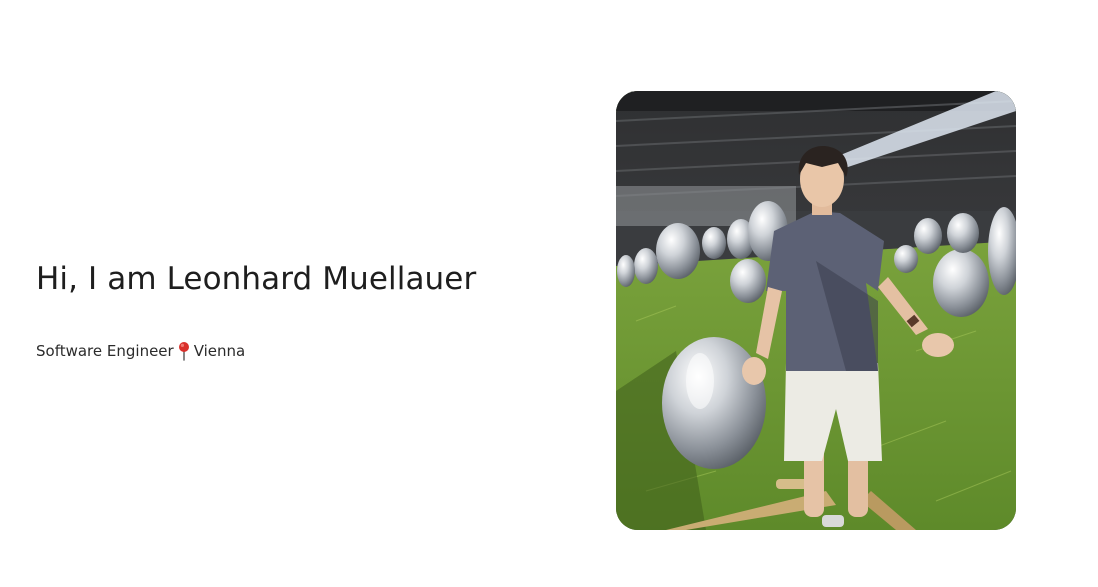 The height and width of the screenshot is (587, 1098). I want to click on role-text: Software Engineer, so click(105, 351).